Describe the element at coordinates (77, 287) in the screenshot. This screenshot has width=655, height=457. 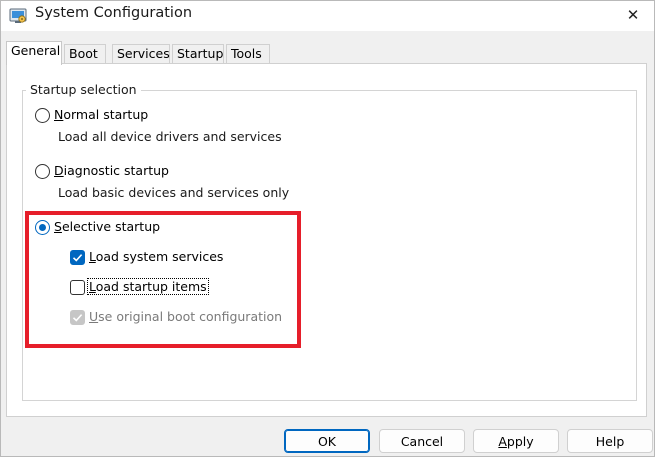
I see `load-startup-items-checkbox` at that location.